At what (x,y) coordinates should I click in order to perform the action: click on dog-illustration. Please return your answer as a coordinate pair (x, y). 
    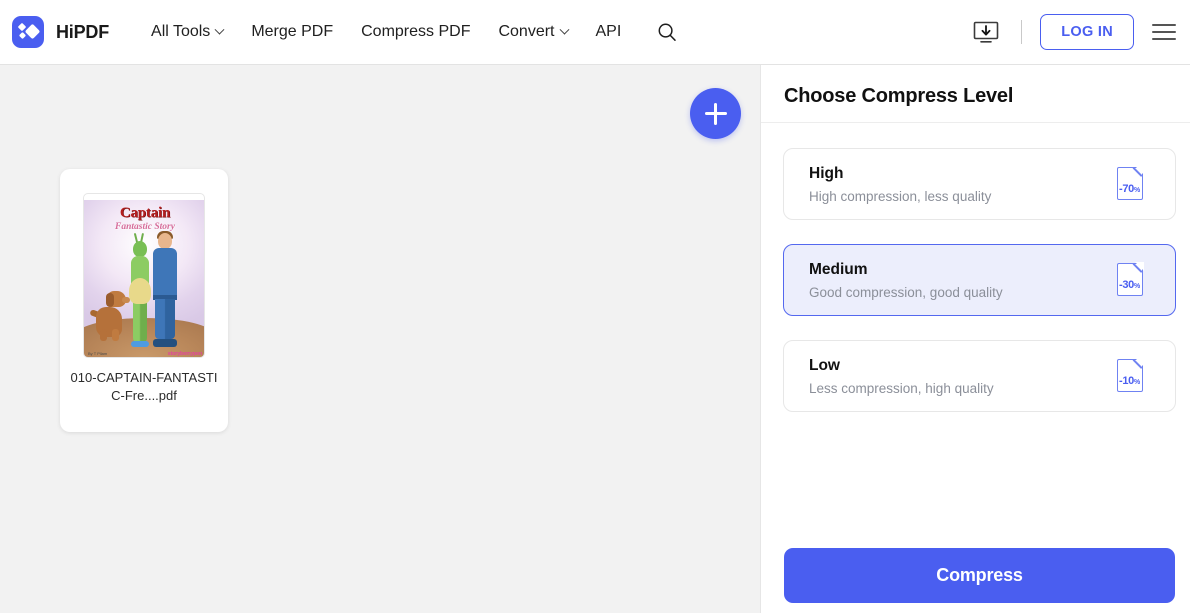
    Looking at the image, I should click on (109, 315).